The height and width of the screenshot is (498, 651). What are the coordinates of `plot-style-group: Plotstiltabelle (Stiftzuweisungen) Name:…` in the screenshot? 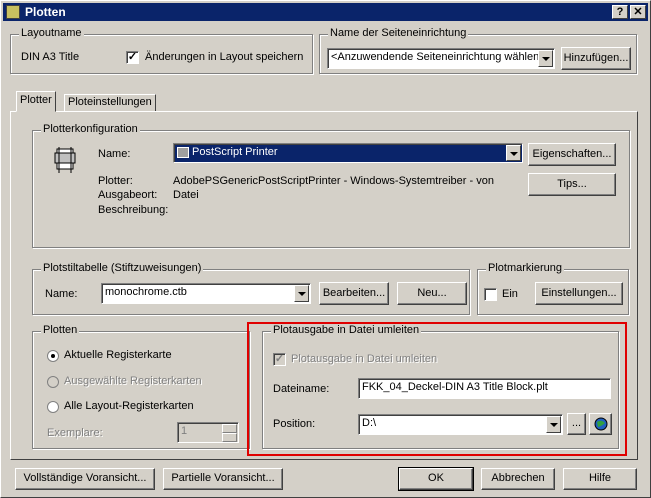 It's located at (251, 288).